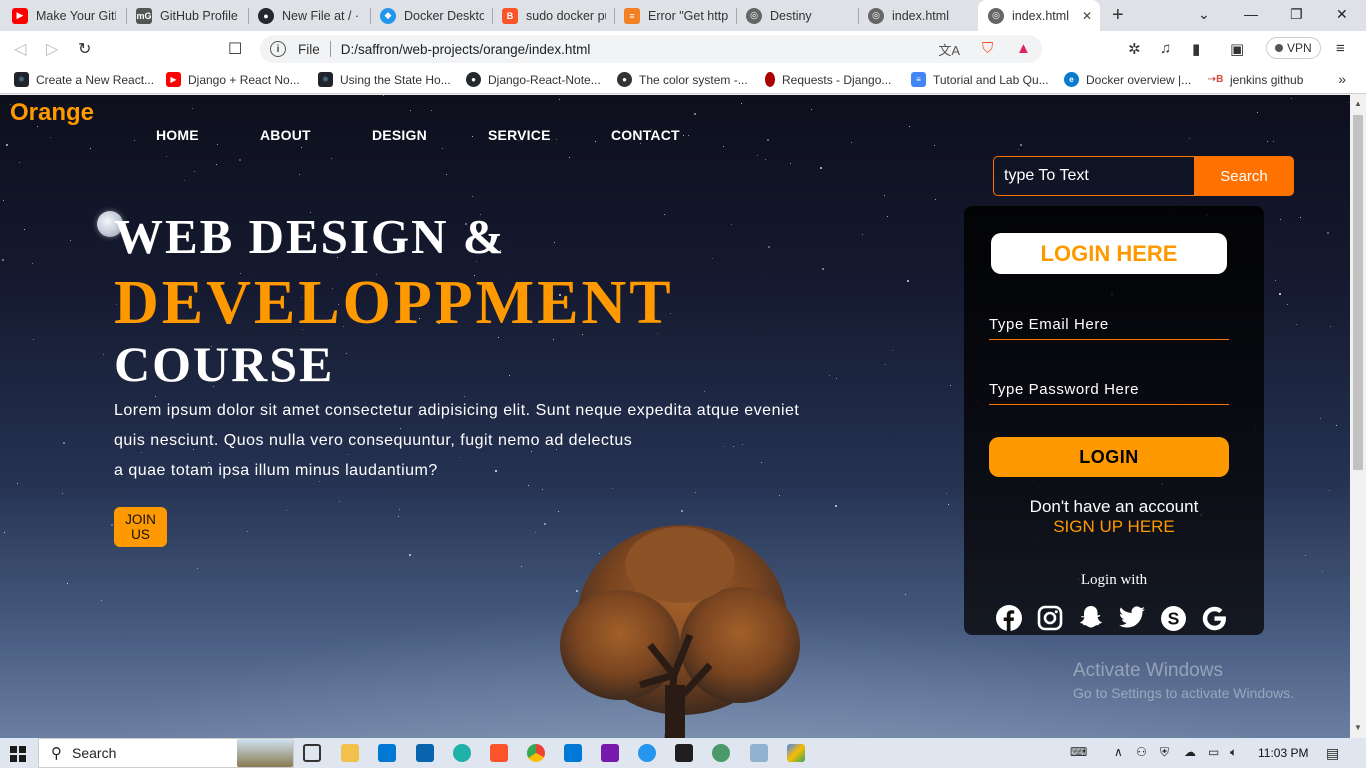 The width and height of the screenshot is (1366, 768). Describe the element at coordinates (1332, 753) in the screenshot. I see `notifications-icon: ▤` at that location.